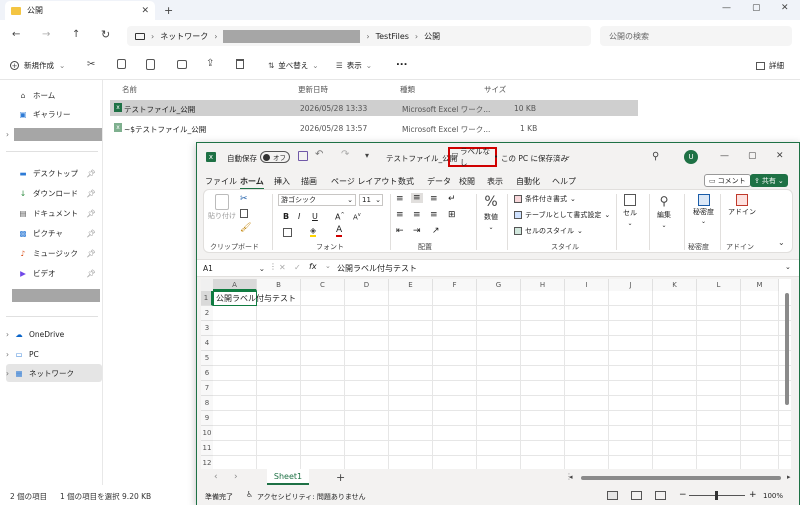  I want to click on search-box: 公開の検索, so click(696, 36).